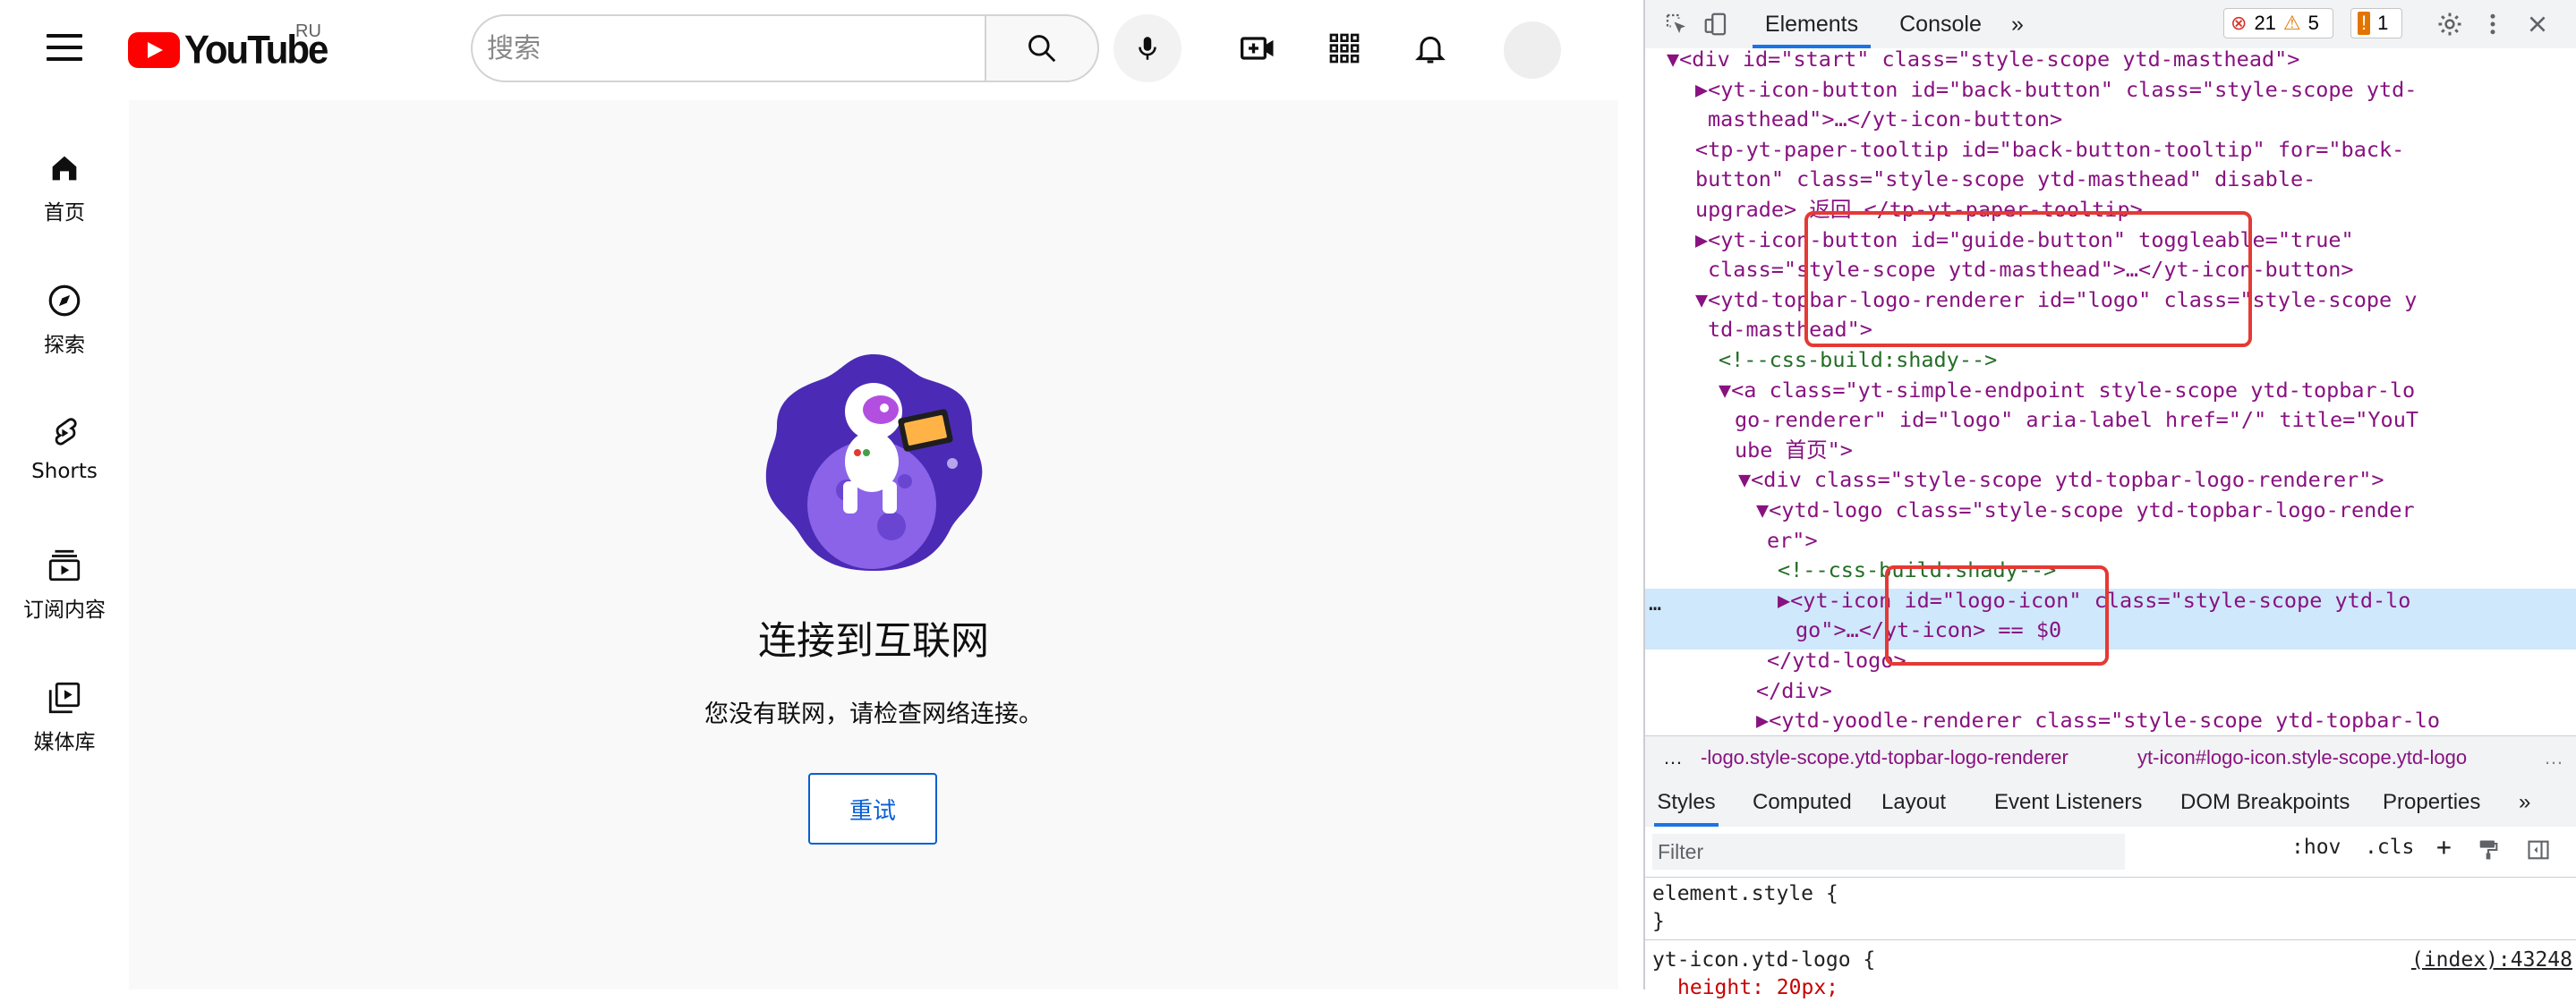  I want to click on create-video-icon, so click(1257, 49).